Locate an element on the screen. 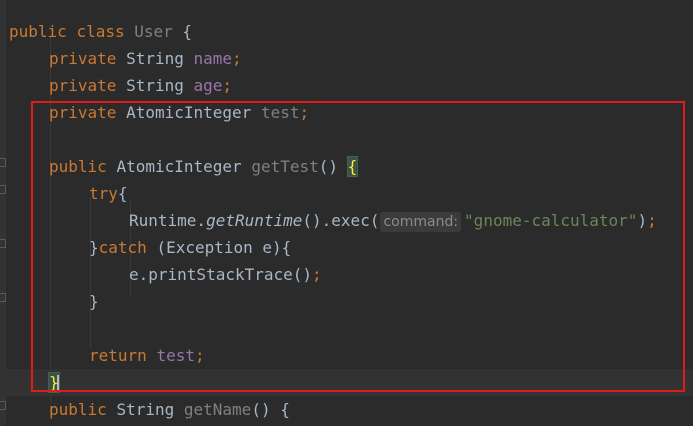 The image size is (693, 426). code-line: public String getName() { is located at coordinates (346, 409).